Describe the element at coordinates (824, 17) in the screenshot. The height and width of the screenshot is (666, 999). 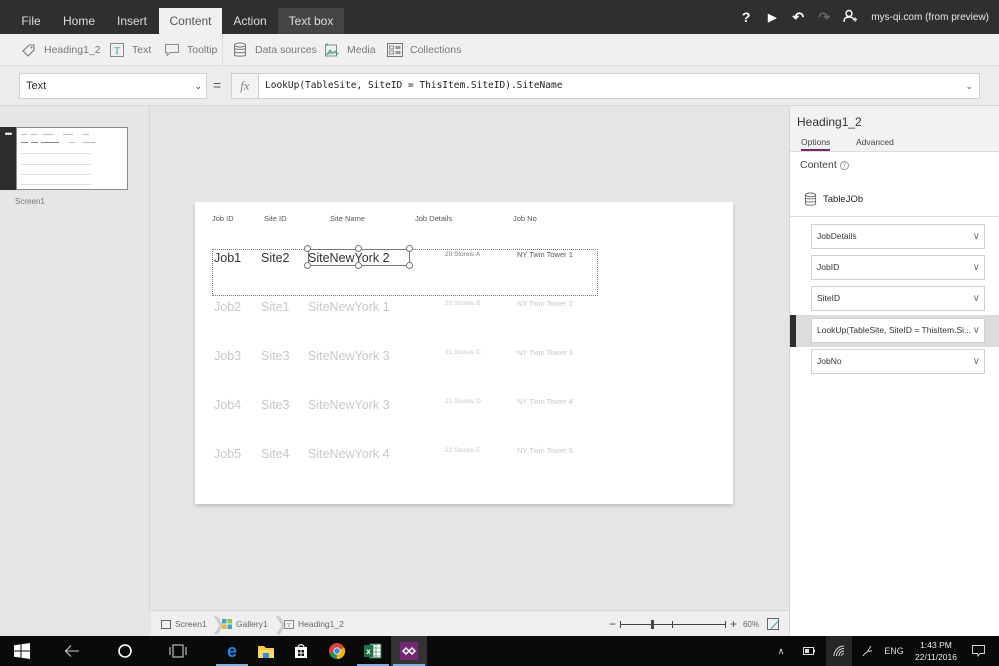
I see `redo-icon: ↷` at that location.